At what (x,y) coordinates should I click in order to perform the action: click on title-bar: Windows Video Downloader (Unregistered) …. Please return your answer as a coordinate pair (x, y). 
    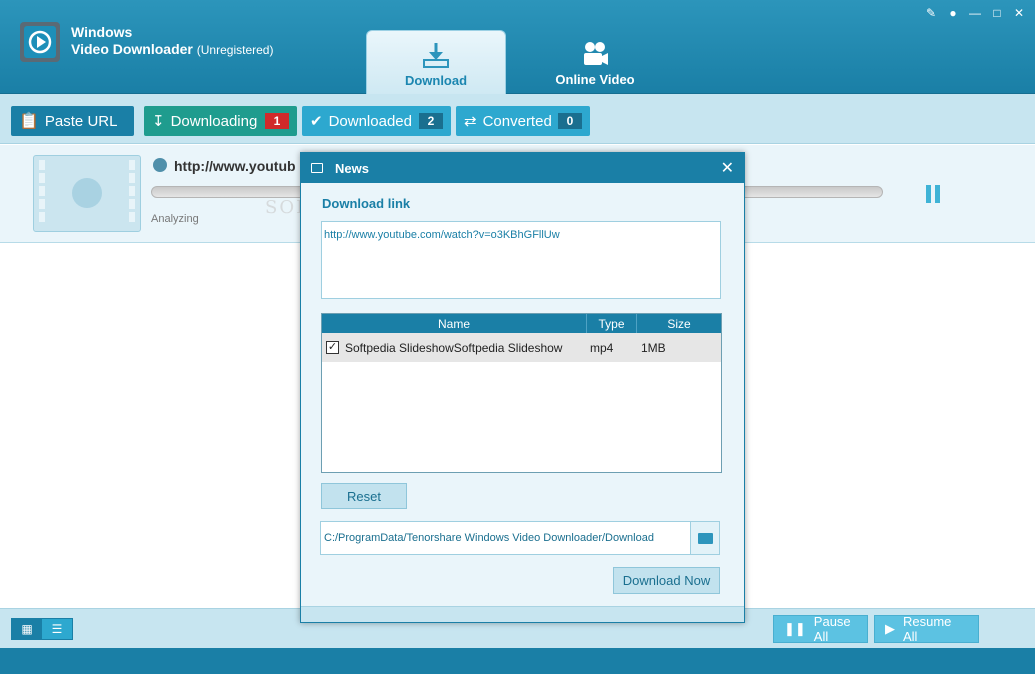
    Looking at the image, I should click on (517, 47).